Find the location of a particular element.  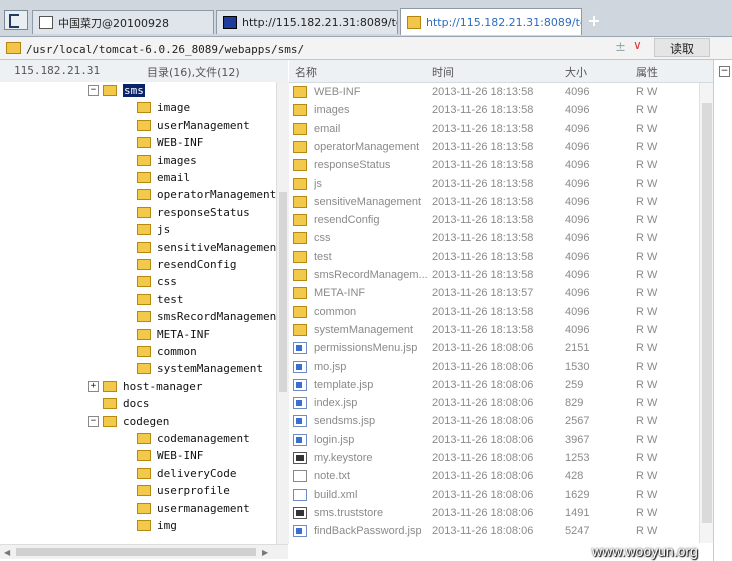

tree-node: email is located at coordinates (163, 177).